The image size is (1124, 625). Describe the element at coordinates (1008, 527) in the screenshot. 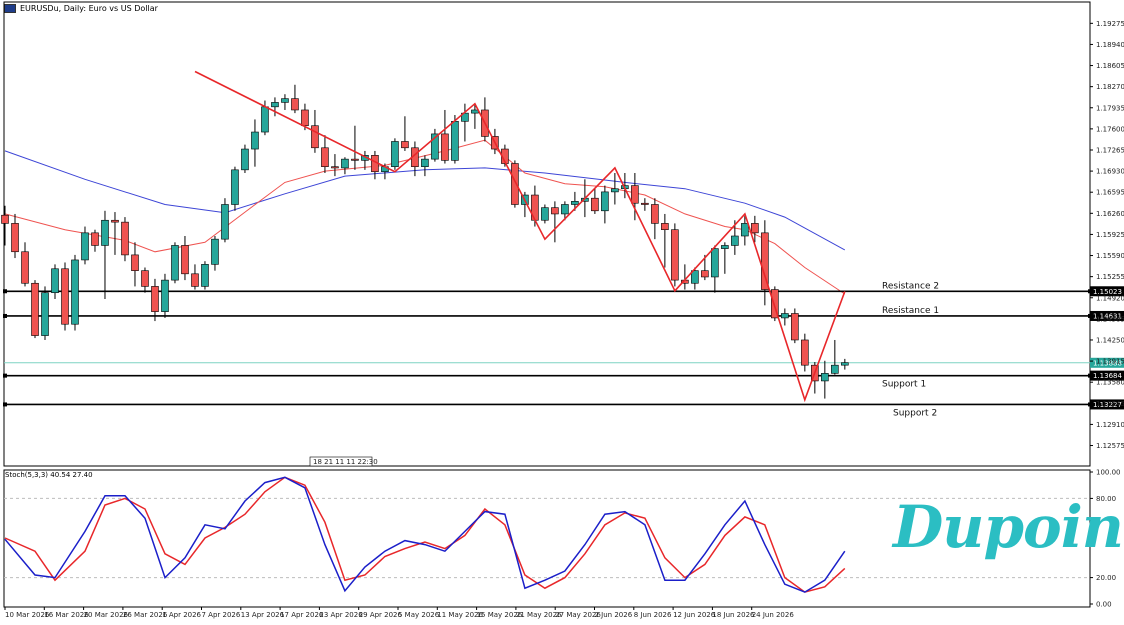

I see `brand-logo: Dupoin` at that location.